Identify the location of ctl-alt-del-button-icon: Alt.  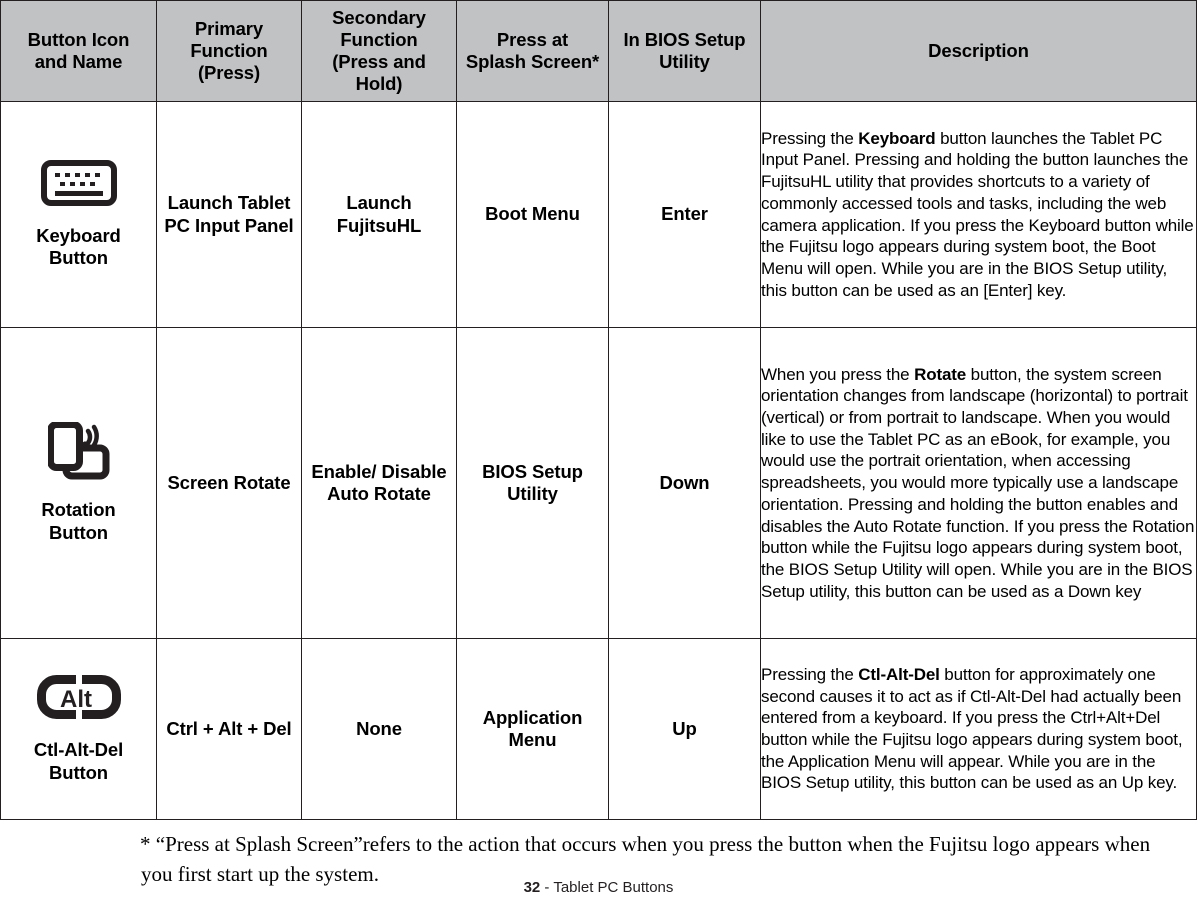
(79, 699).